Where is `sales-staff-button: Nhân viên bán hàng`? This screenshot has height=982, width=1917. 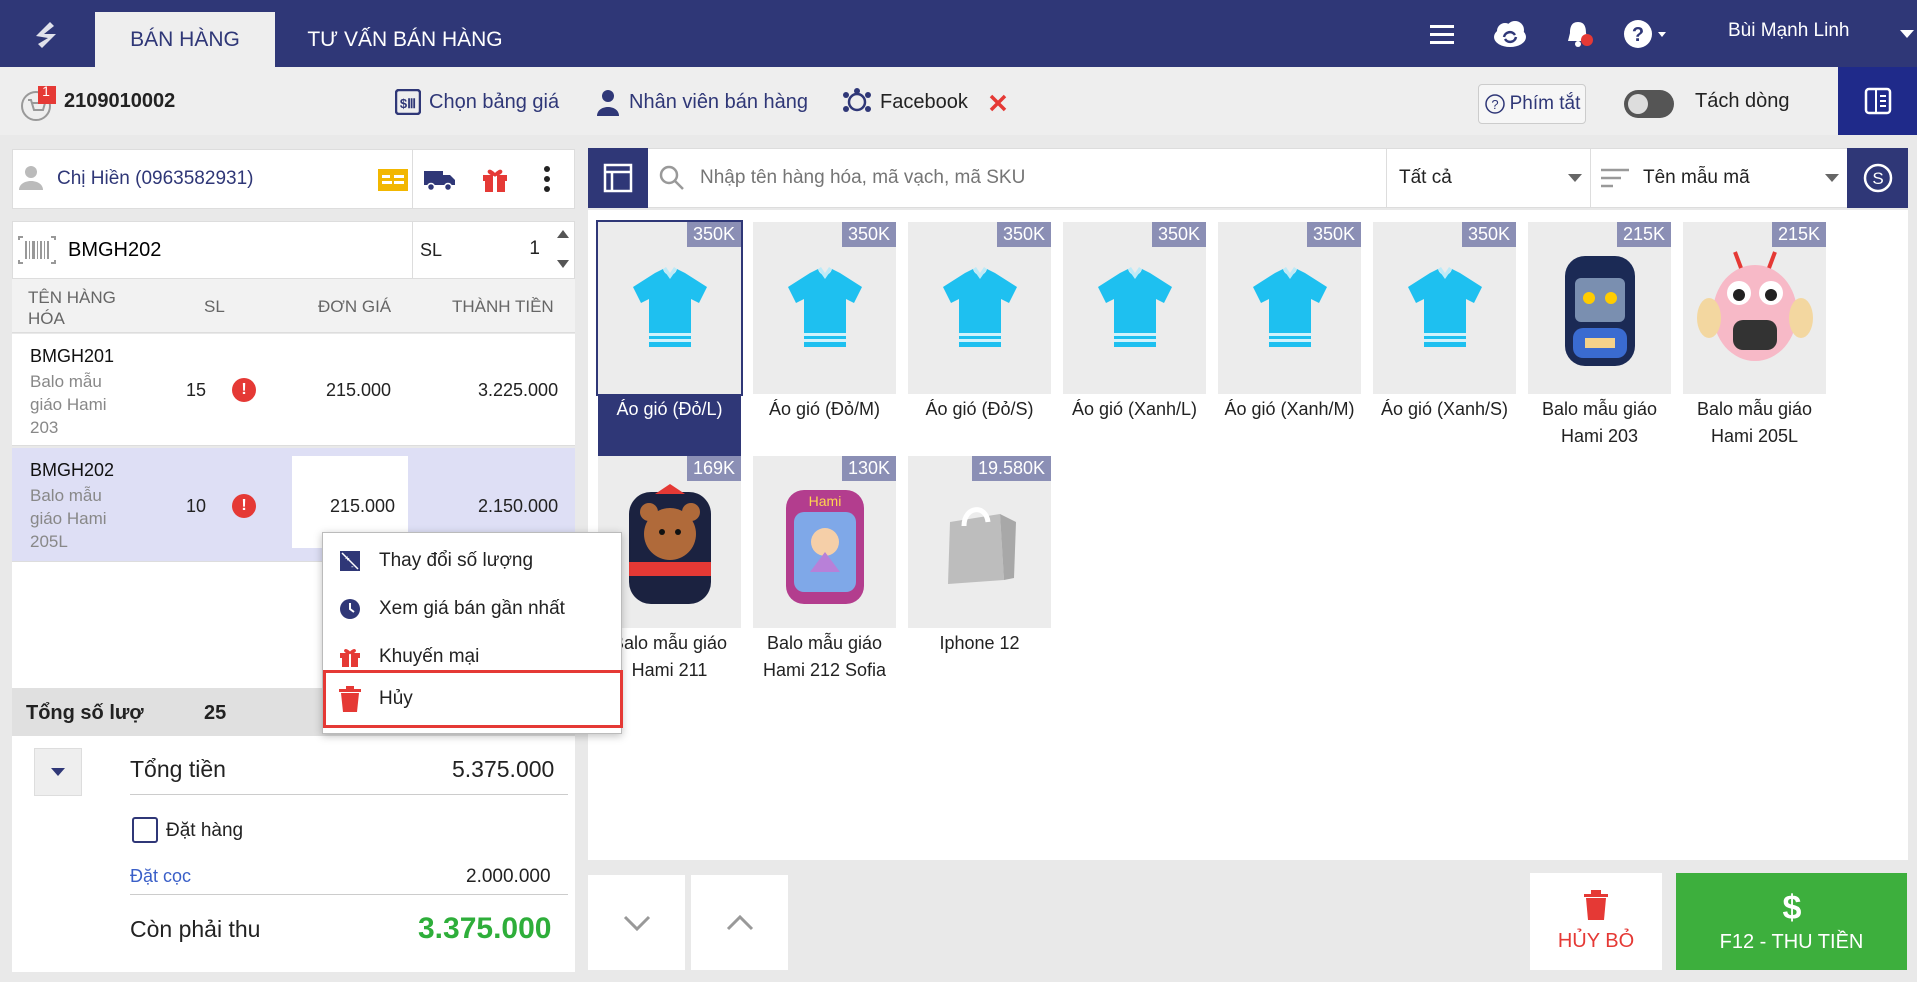 sales-staff-button: Nhân viên bán hàng is located at coordinates (701, 102).